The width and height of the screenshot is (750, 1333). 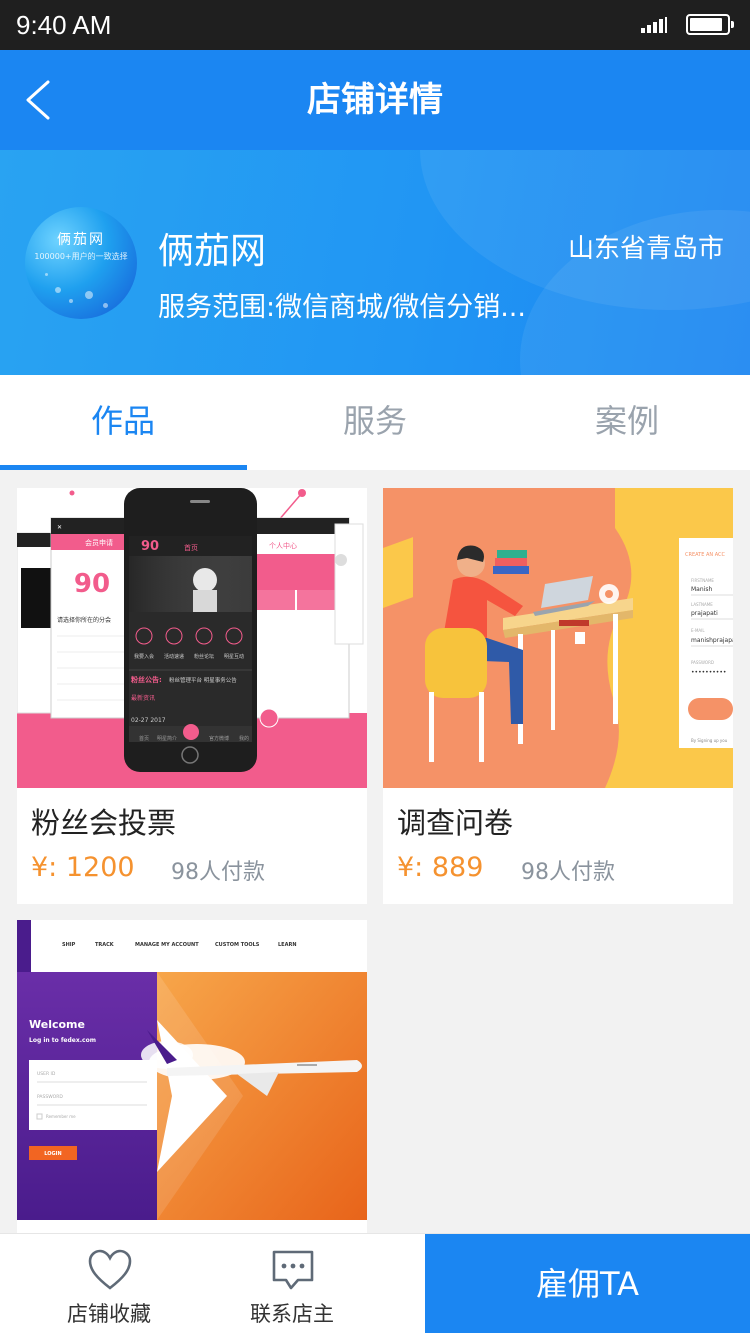 What do you see at coordinates (627, 422) in the screenshot?
I see `tab-cases: 案例` at bounding box center [627, 422].